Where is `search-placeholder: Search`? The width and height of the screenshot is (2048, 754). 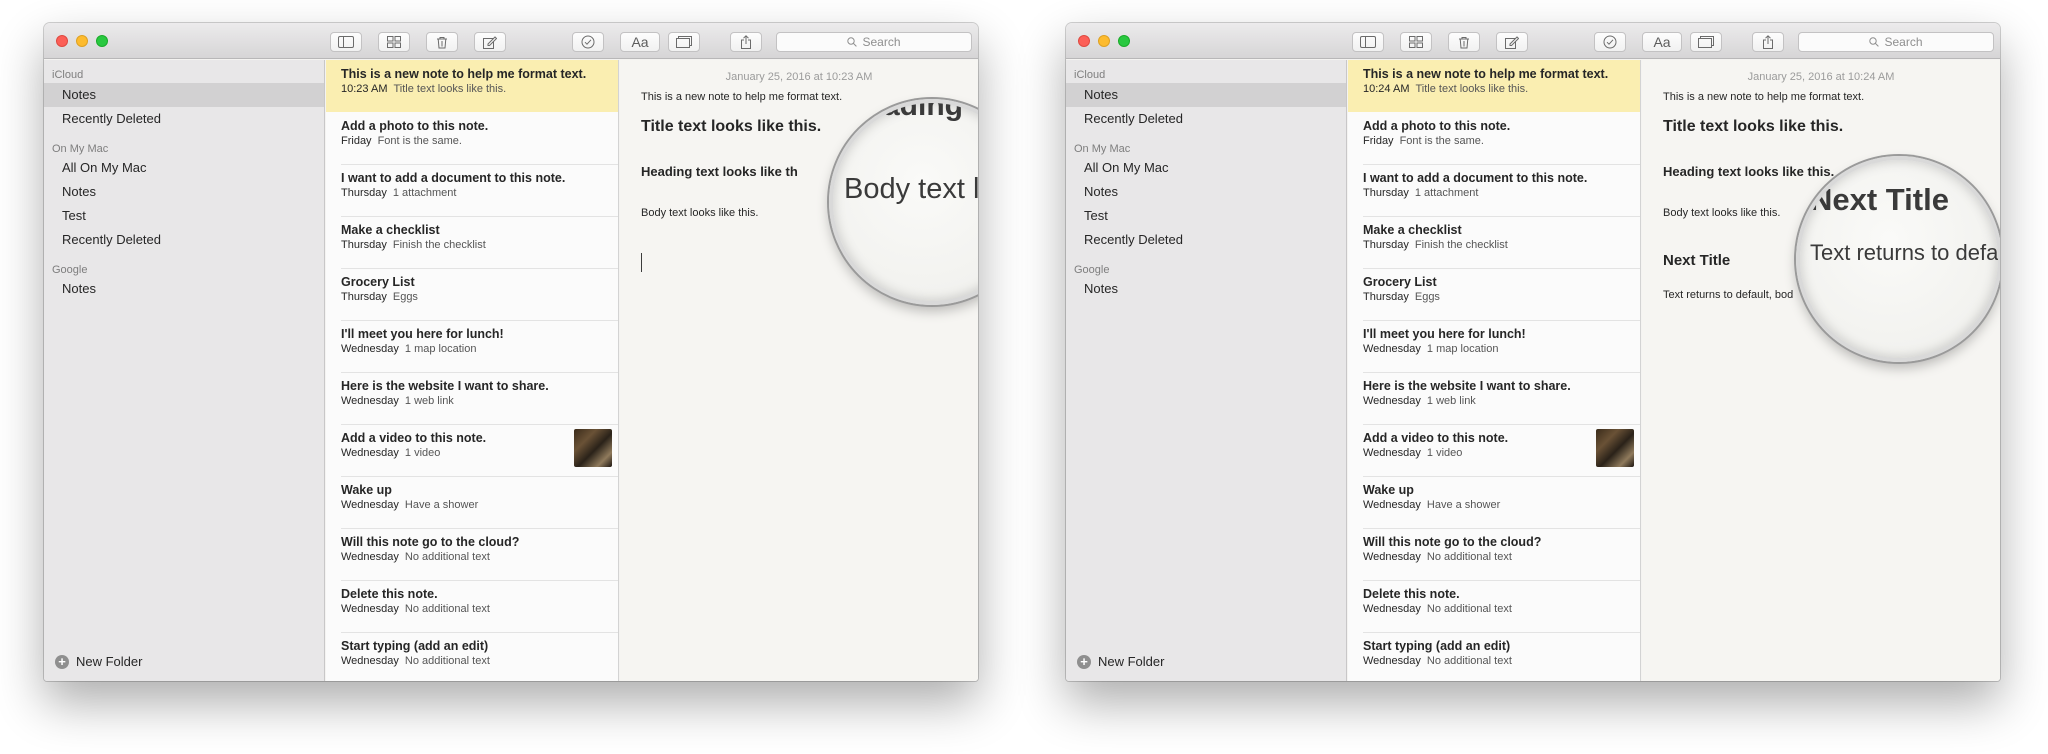
search-placeholder: Search is located at coordinates (881, 42).